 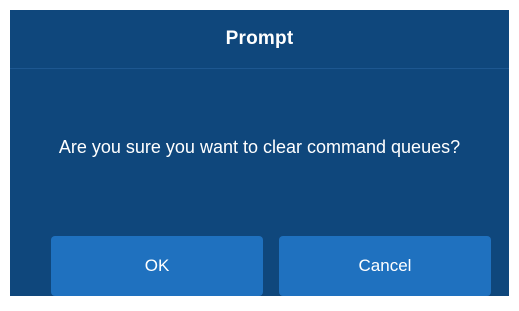 I want to click on dialog-title: Prompt, so click(x=259, y=38).